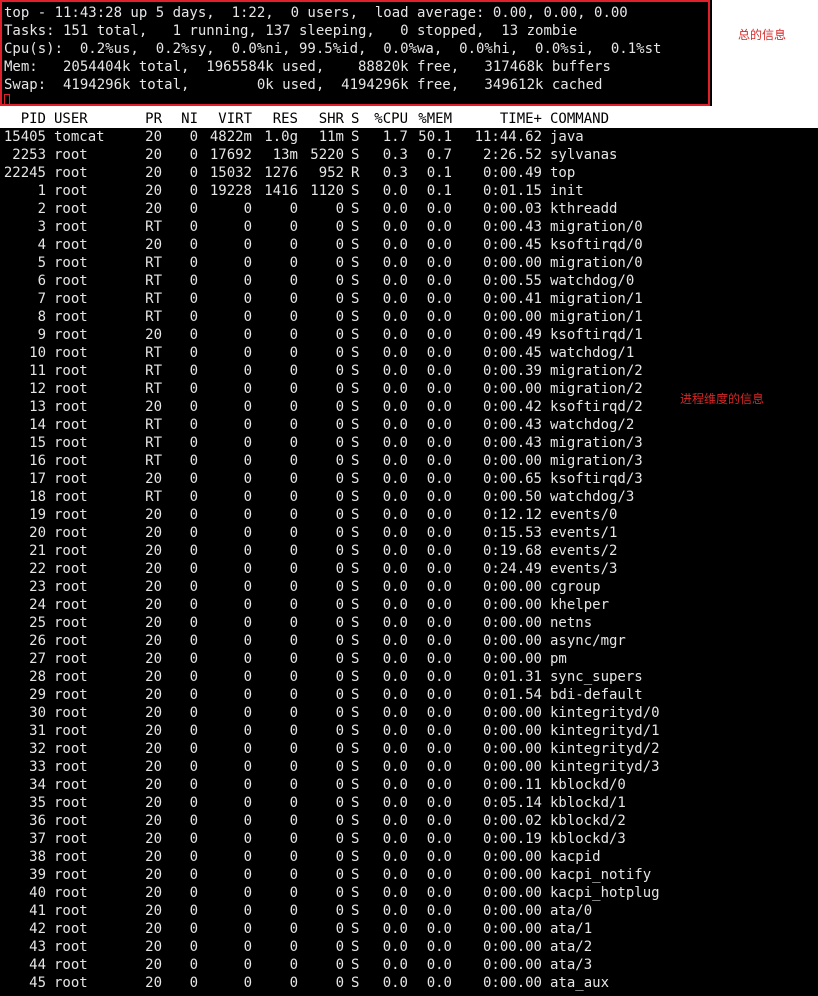 This screenshot has width=818, height=996. I want to click on header-mem: %MEM, so click(435, 119).